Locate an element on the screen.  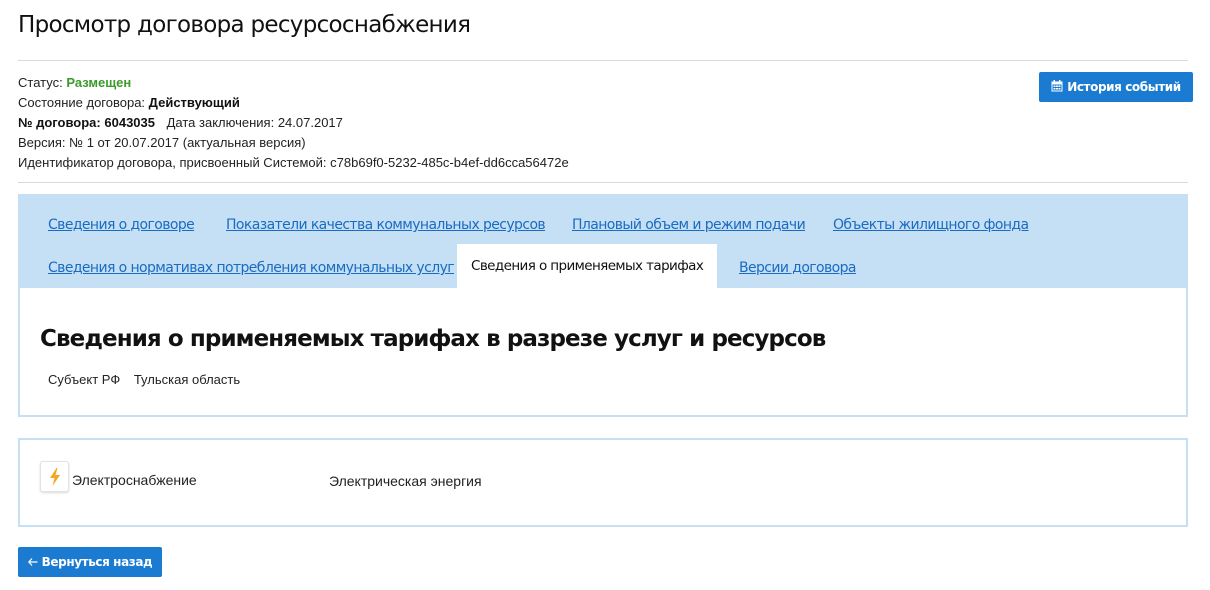
date-value: 24.07.2017 is located at coordinates (310, 122).